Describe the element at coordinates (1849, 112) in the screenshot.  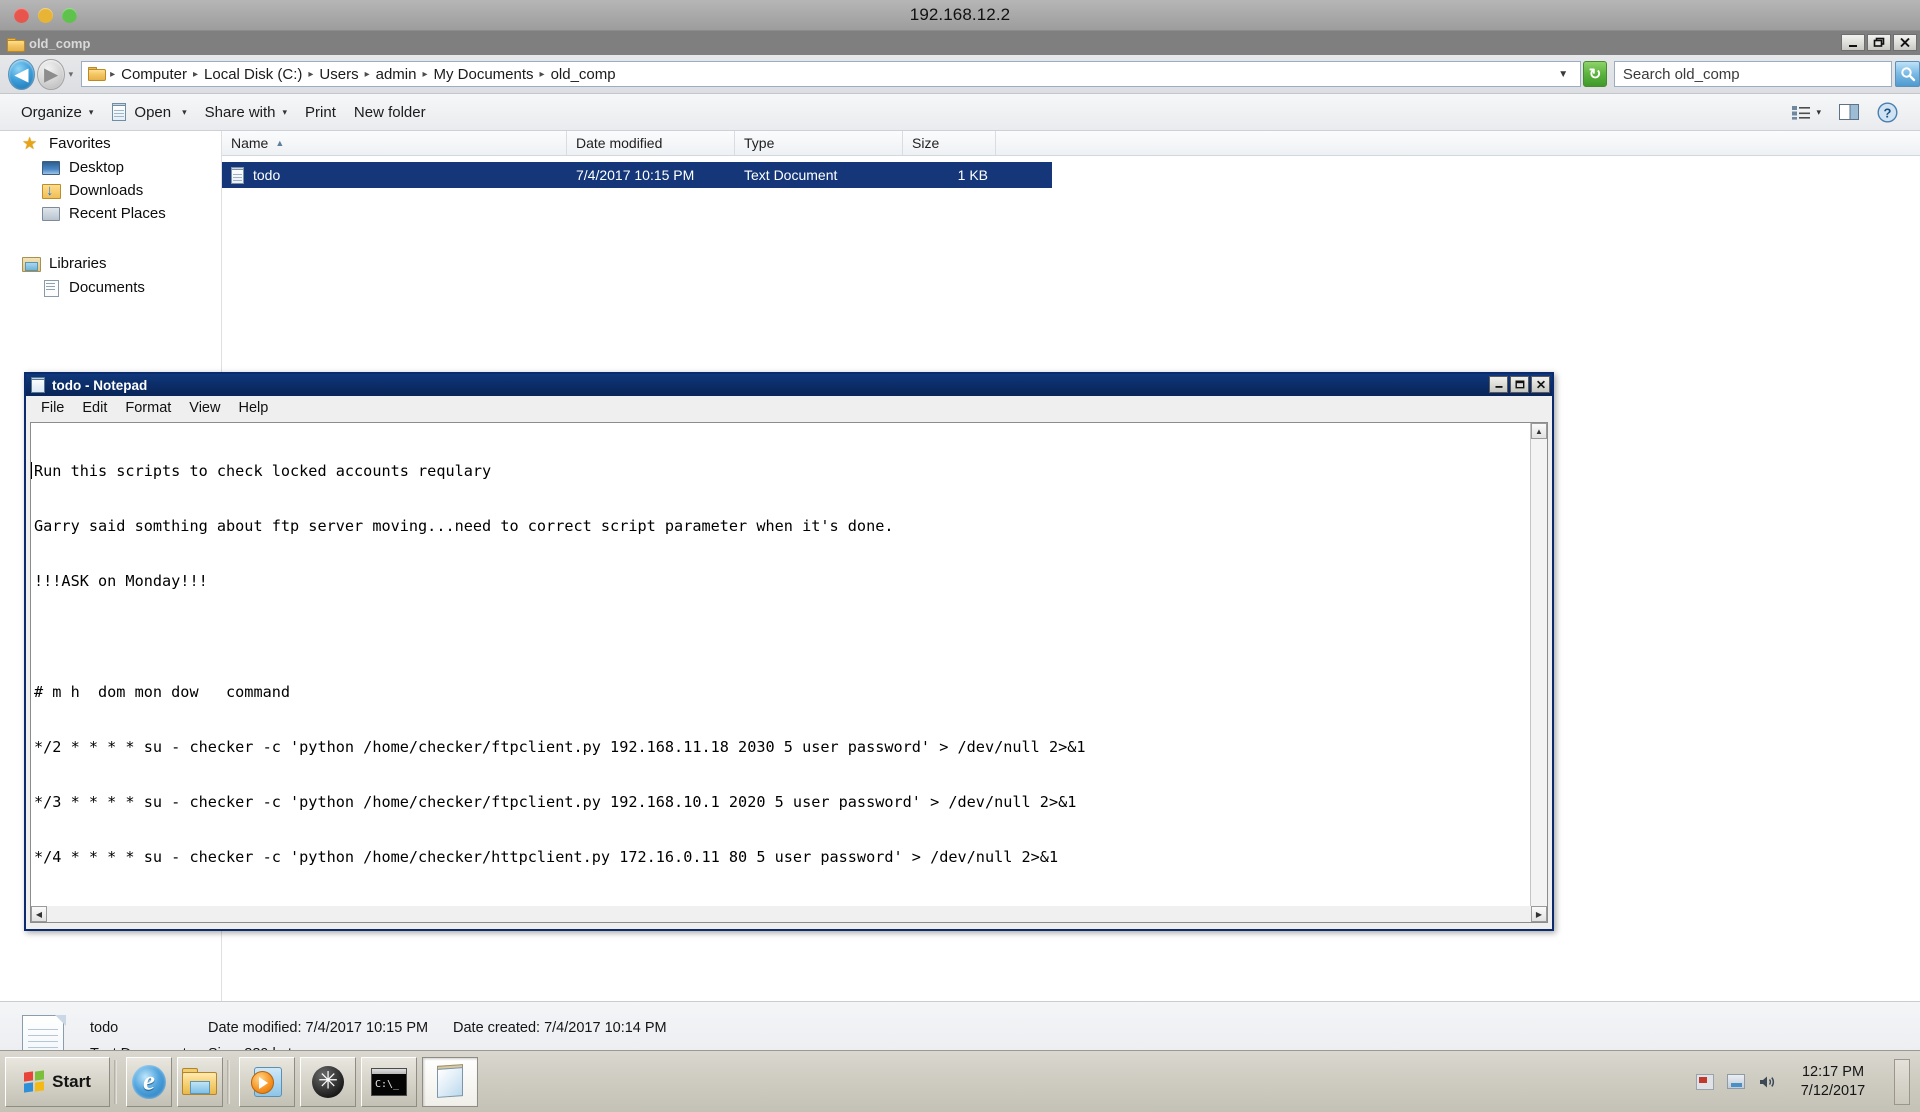
I see `preview-pane-button` at that location.